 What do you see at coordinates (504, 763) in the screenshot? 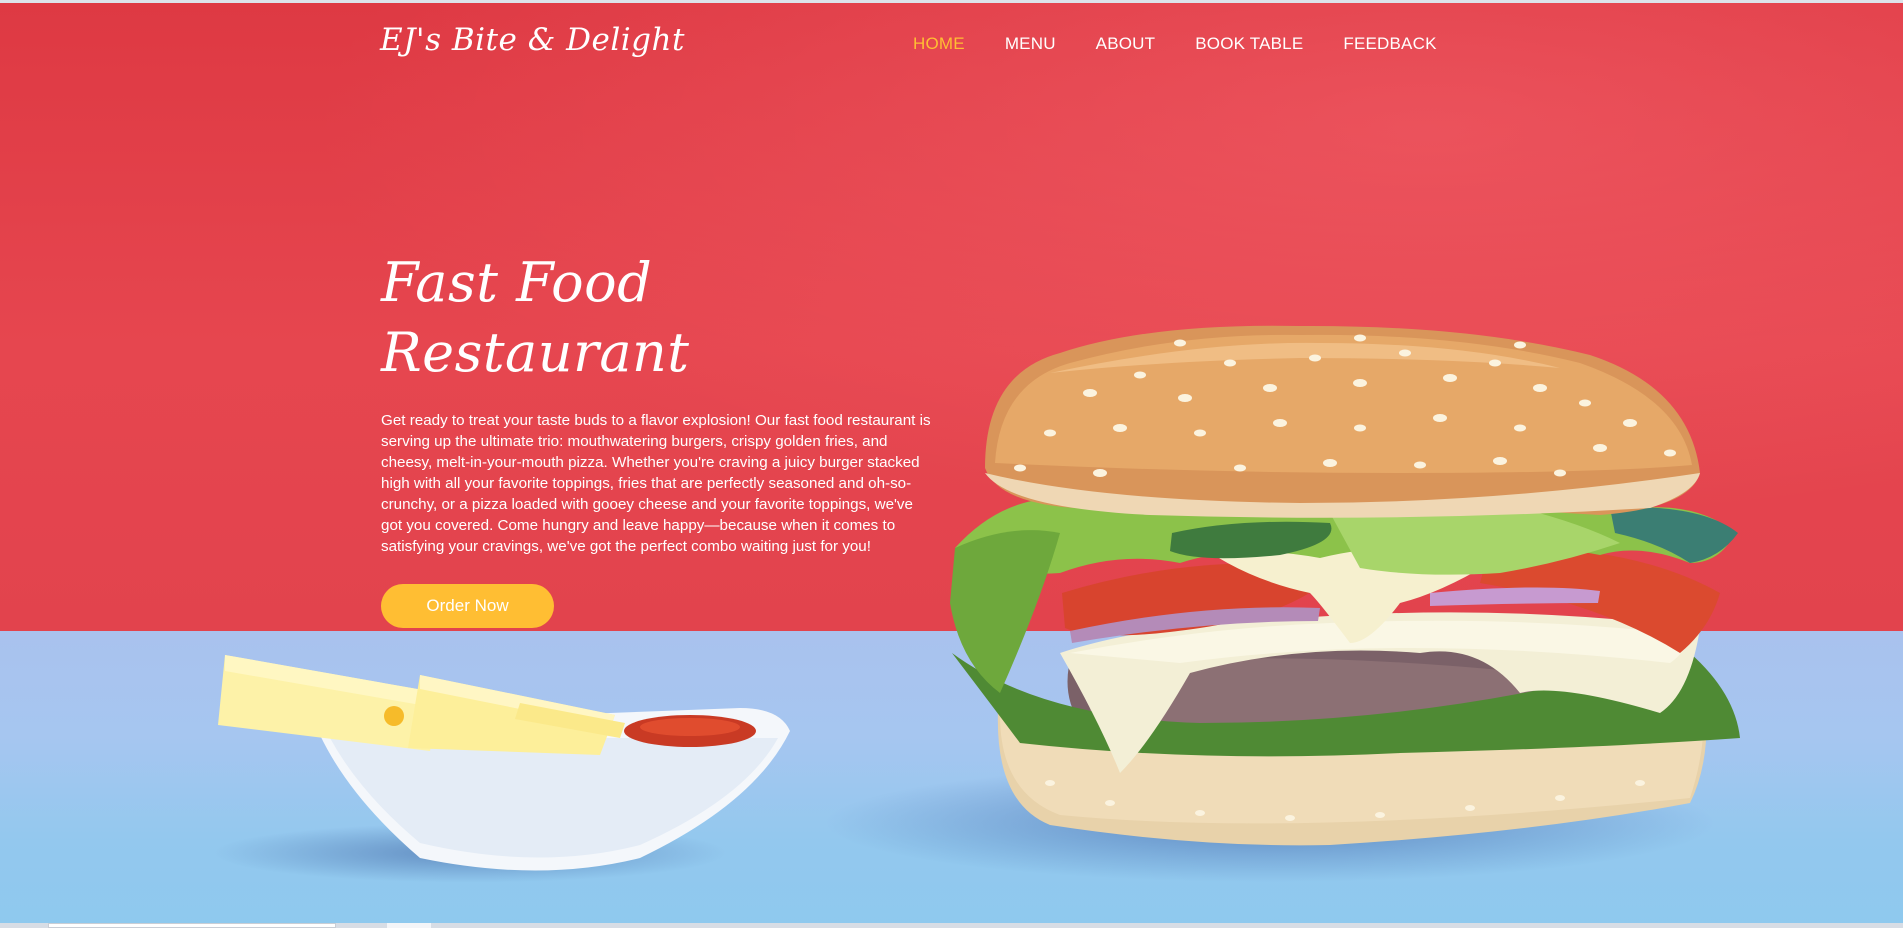
I see `fries-with-ketchup-image` at bounding box center [504, 763].